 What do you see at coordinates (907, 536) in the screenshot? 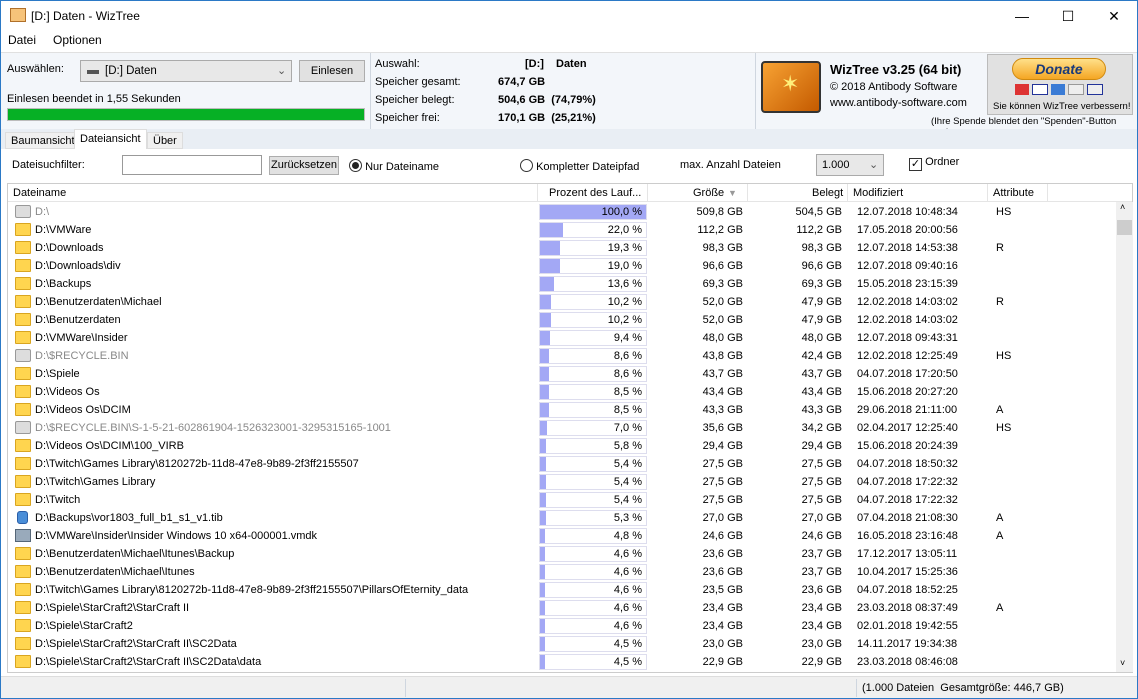
I see `modified-value: 16.05.2018 23:16:48` at bounding box center [907, 536].